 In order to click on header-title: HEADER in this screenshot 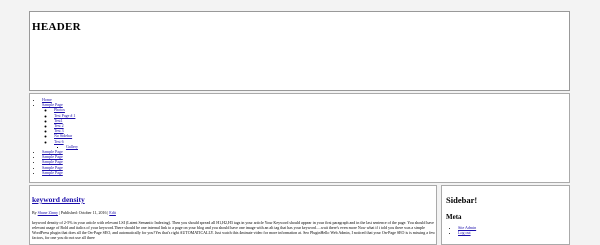, I will do `click(56, 27)`.